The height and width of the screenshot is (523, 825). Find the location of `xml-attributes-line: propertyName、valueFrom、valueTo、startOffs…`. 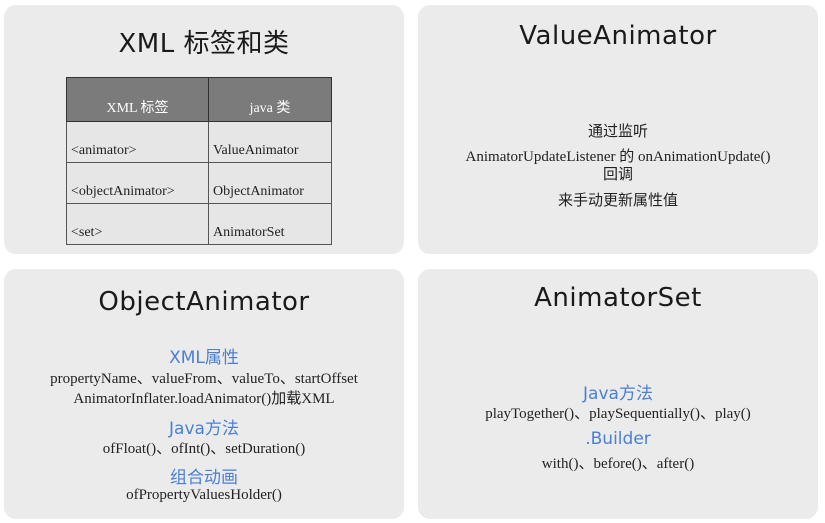

xml-attributes-line: propertyName、valueFrom、valueTo、startOffs… is located at coordinates (204, 379).